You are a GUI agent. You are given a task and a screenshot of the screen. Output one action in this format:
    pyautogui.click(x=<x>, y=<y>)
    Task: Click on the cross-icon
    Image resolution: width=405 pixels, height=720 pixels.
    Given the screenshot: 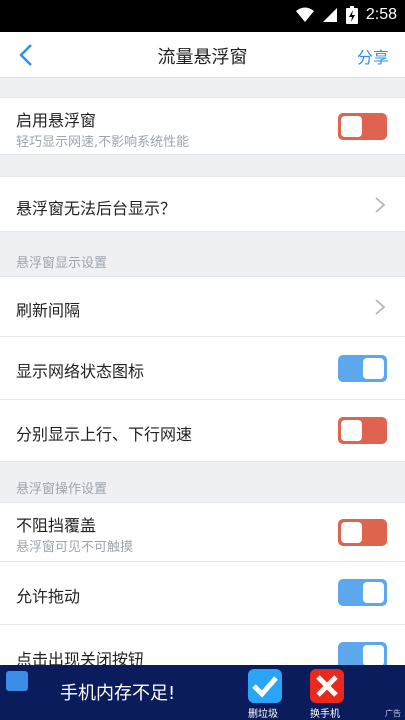 What is the action you would take?
    pyautogui.click(x=327, y=686)
    